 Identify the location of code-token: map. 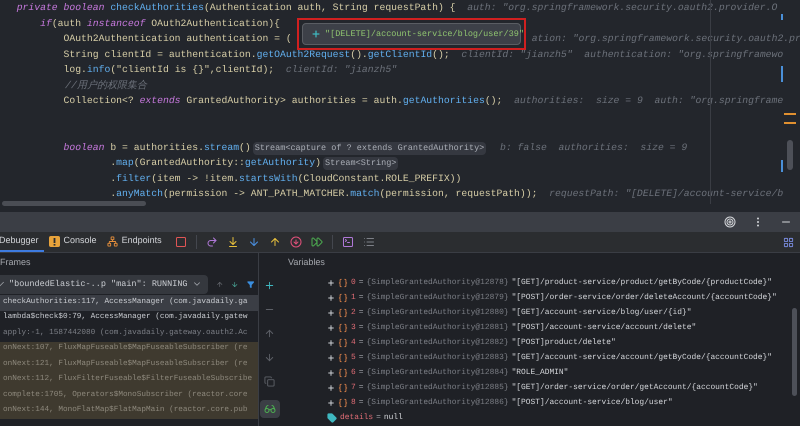
(125, 163).